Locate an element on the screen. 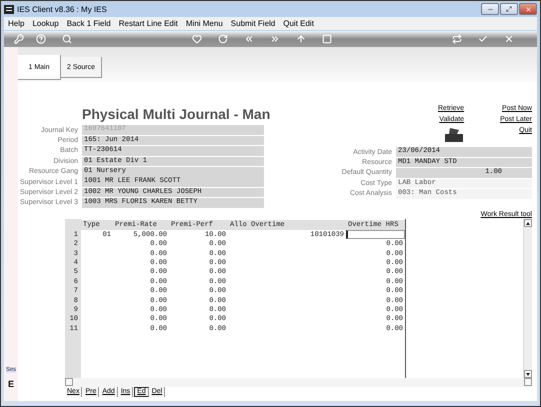 Image resolution: width=541 pixels, height=407 pixels. window-title: IES Client v8.36 : My IES is located at coordinates (62, 9).